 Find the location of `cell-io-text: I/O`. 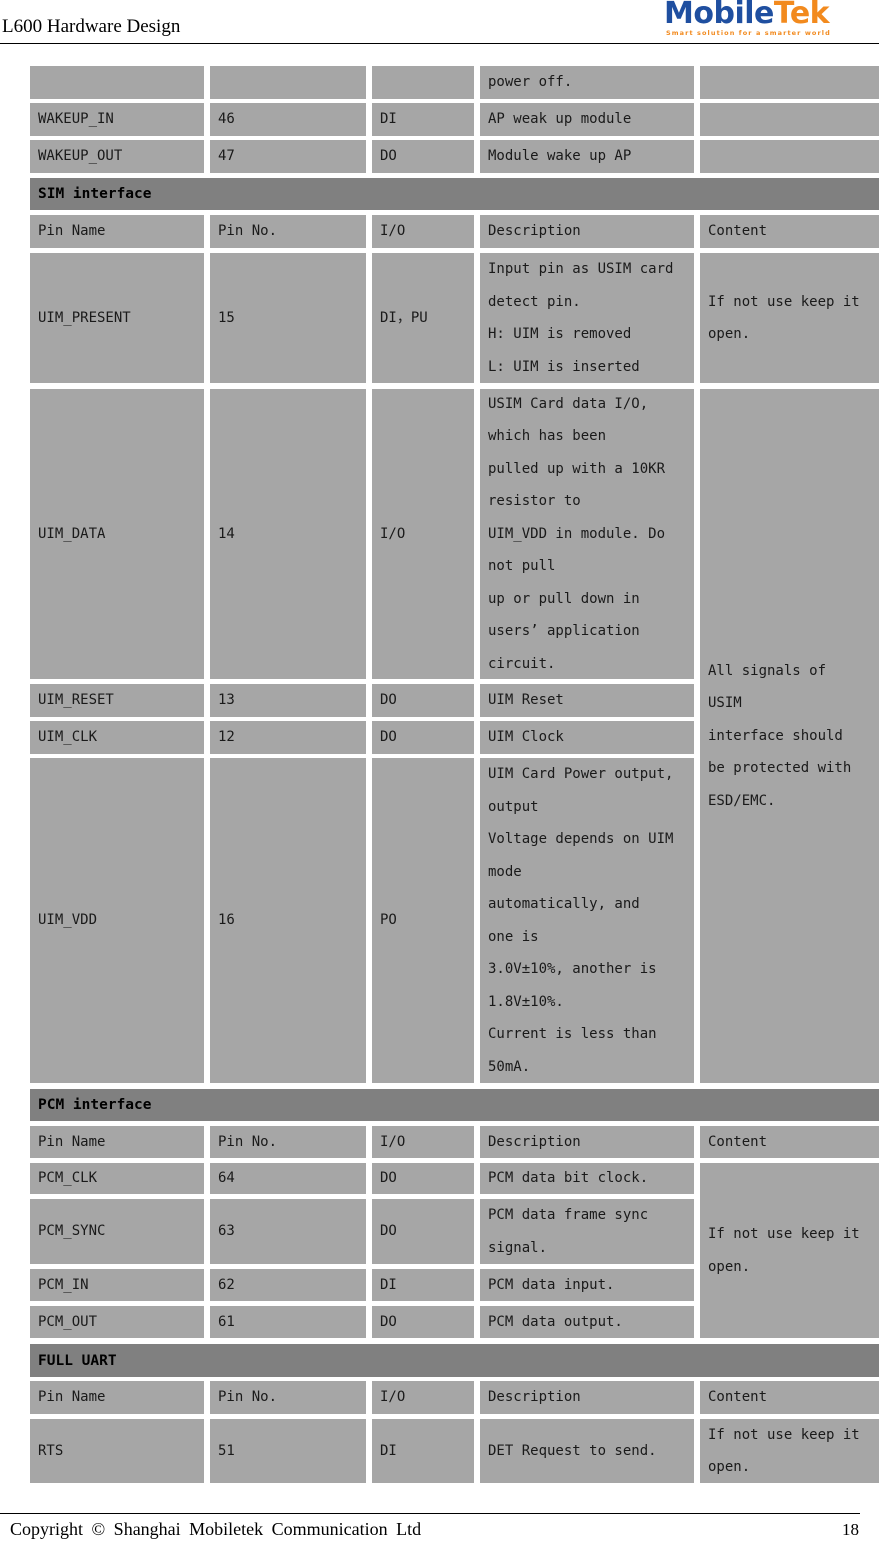

cell-io-text: I/O is located at coordinates (393, 533).